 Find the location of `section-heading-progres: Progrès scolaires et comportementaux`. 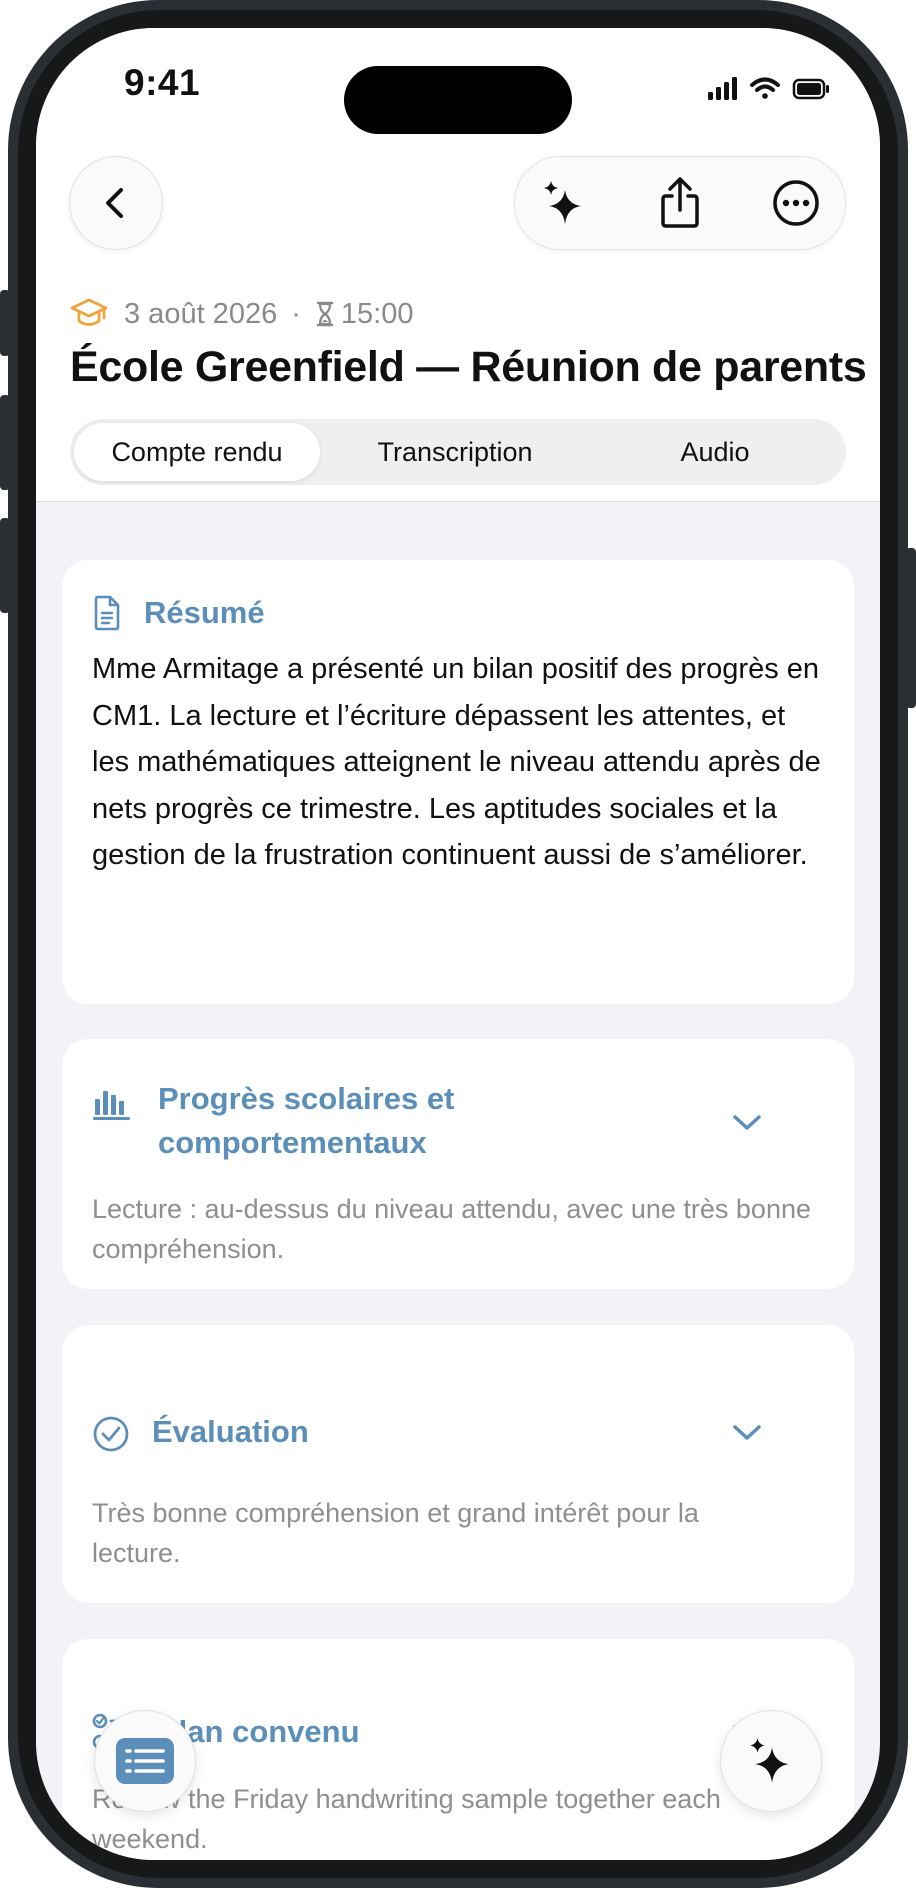

section-heading-progres: Progrès scolaires et comportementaux is located at coordinates (306, 1120).